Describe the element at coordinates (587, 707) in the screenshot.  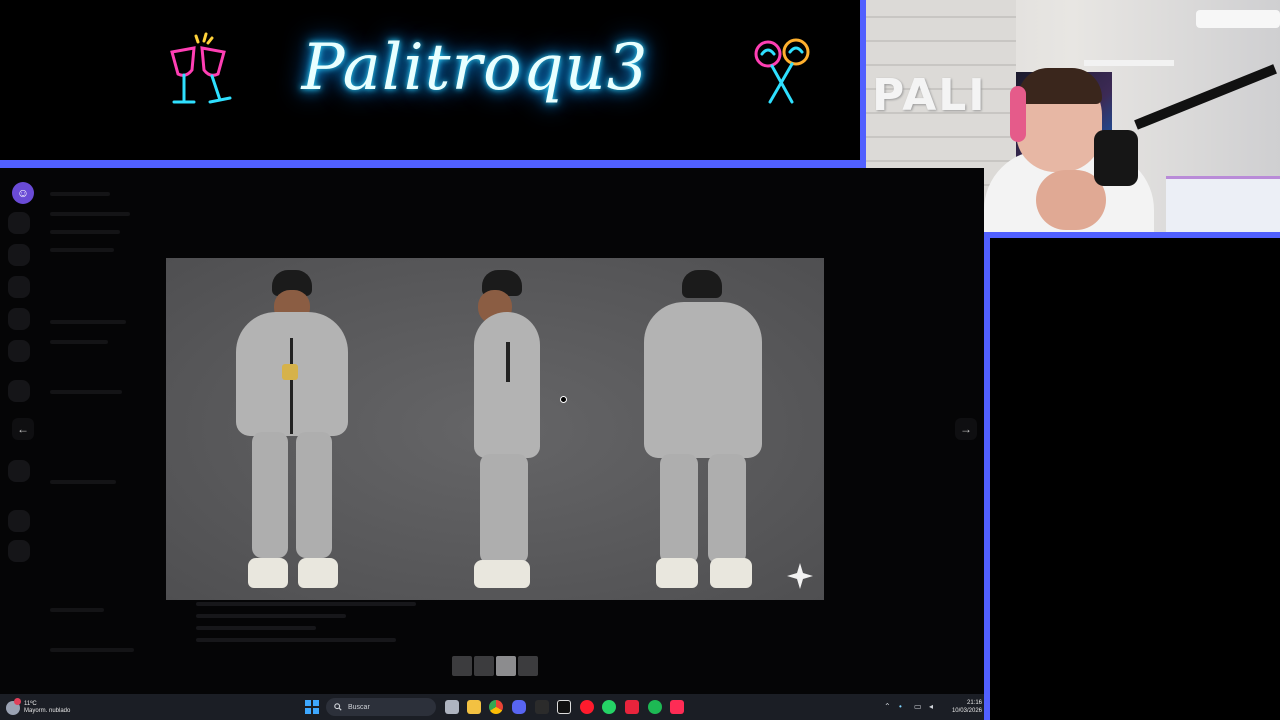
I see `opera-icon` at that location.